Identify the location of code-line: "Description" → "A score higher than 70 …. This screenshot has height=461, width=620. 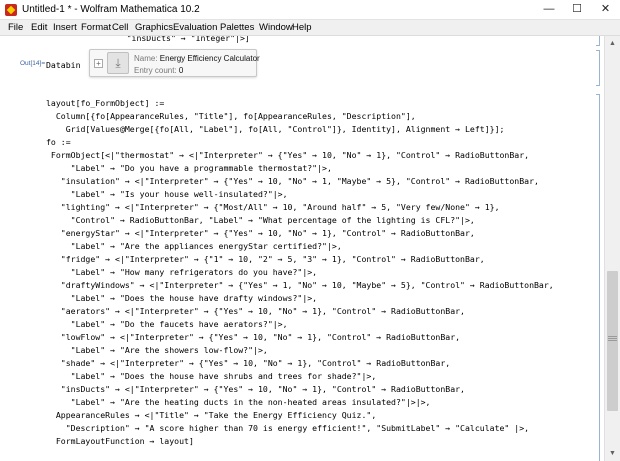
(288, 428).